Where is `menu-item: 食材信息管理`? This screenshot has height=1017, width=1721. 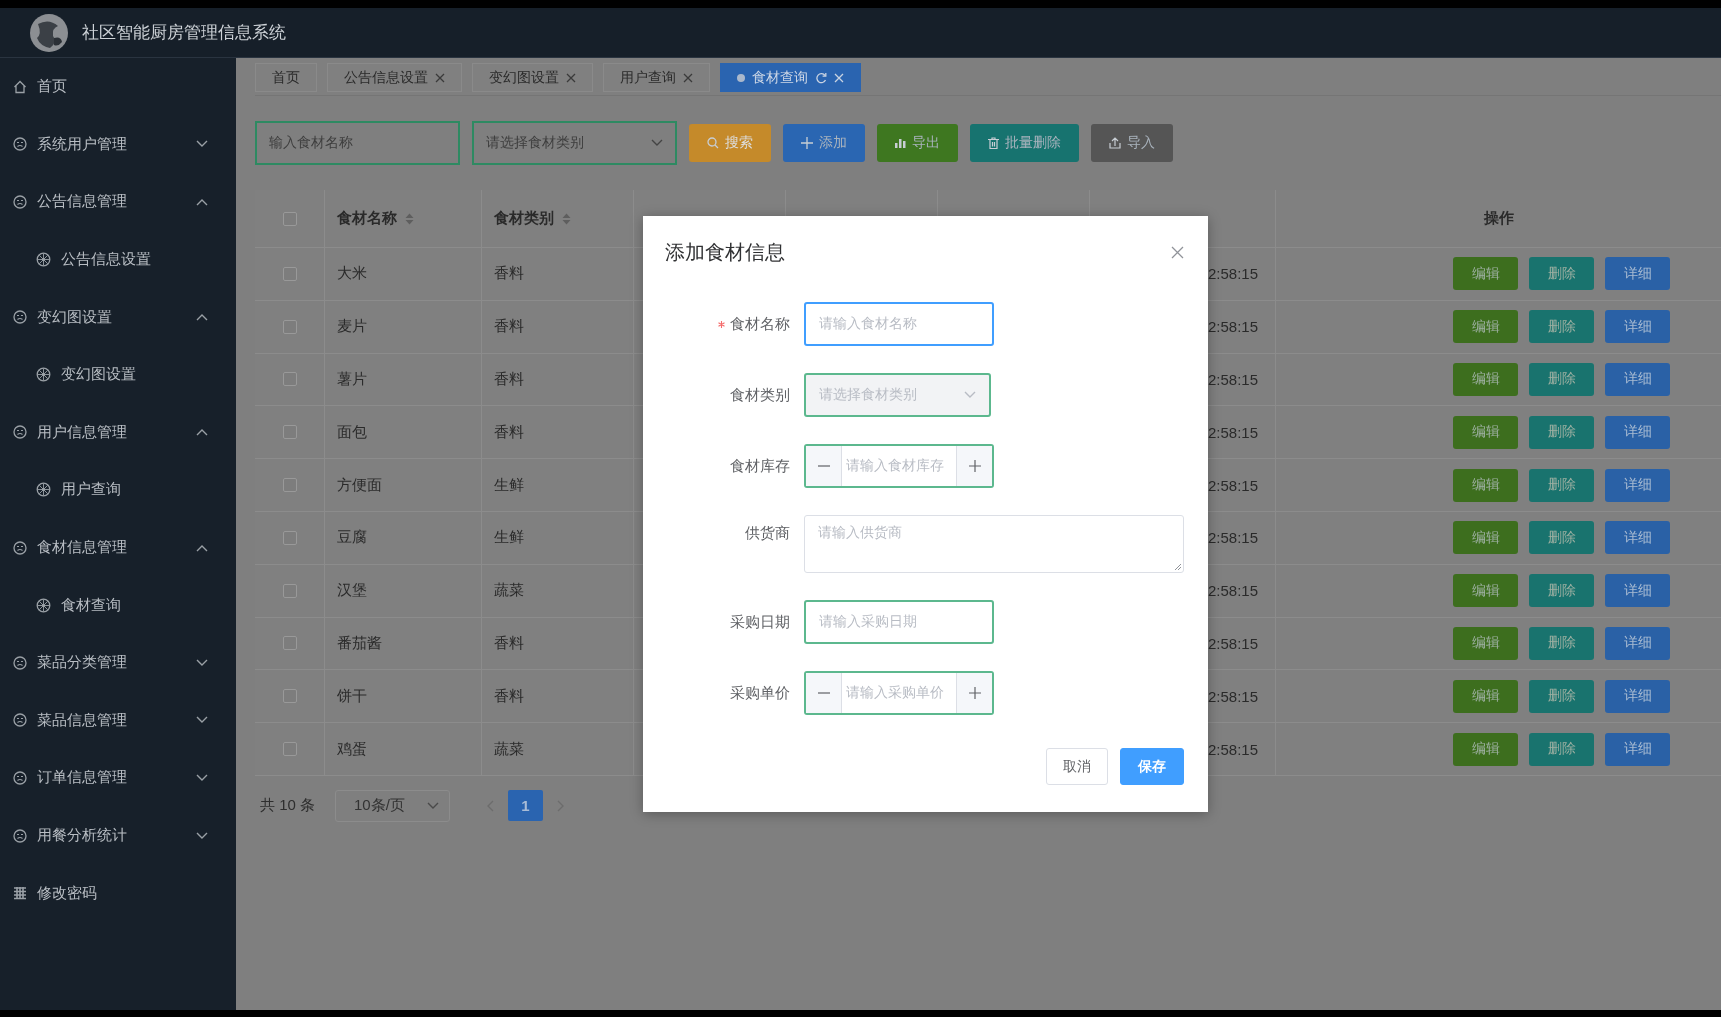
menu-item: 食材信息管理 is located at coordinates (118, 547).